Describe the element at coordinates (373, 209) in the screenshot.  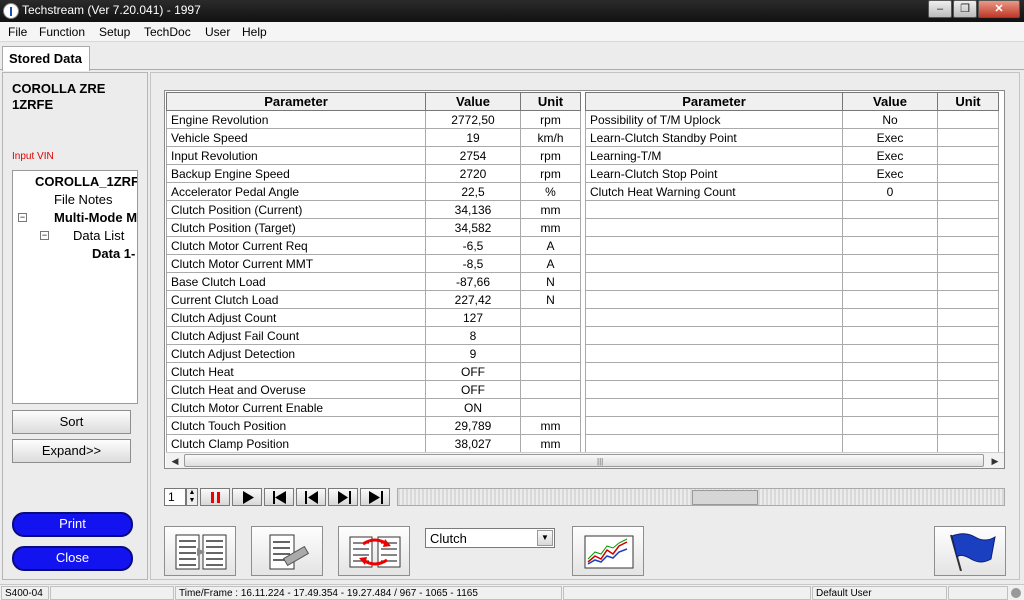
I see `table-row: Clutch Position (Current) 34,136 mm` at that location.